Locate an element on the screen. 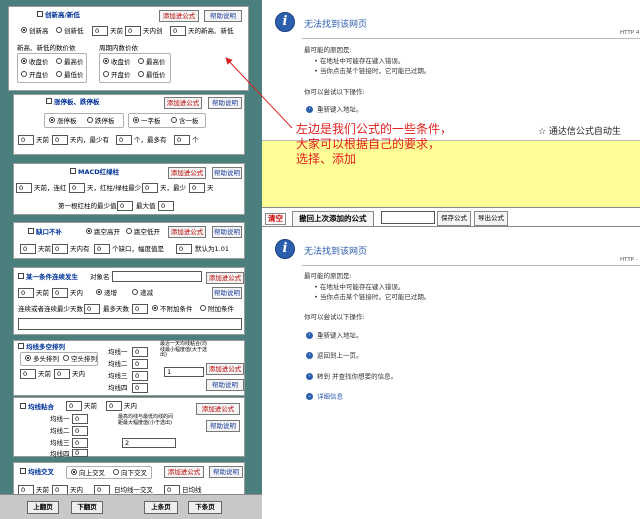 The height and width of the screenshot is (519, 640). radio-bullish: 多头排列 is located at coordinates (42, 359).